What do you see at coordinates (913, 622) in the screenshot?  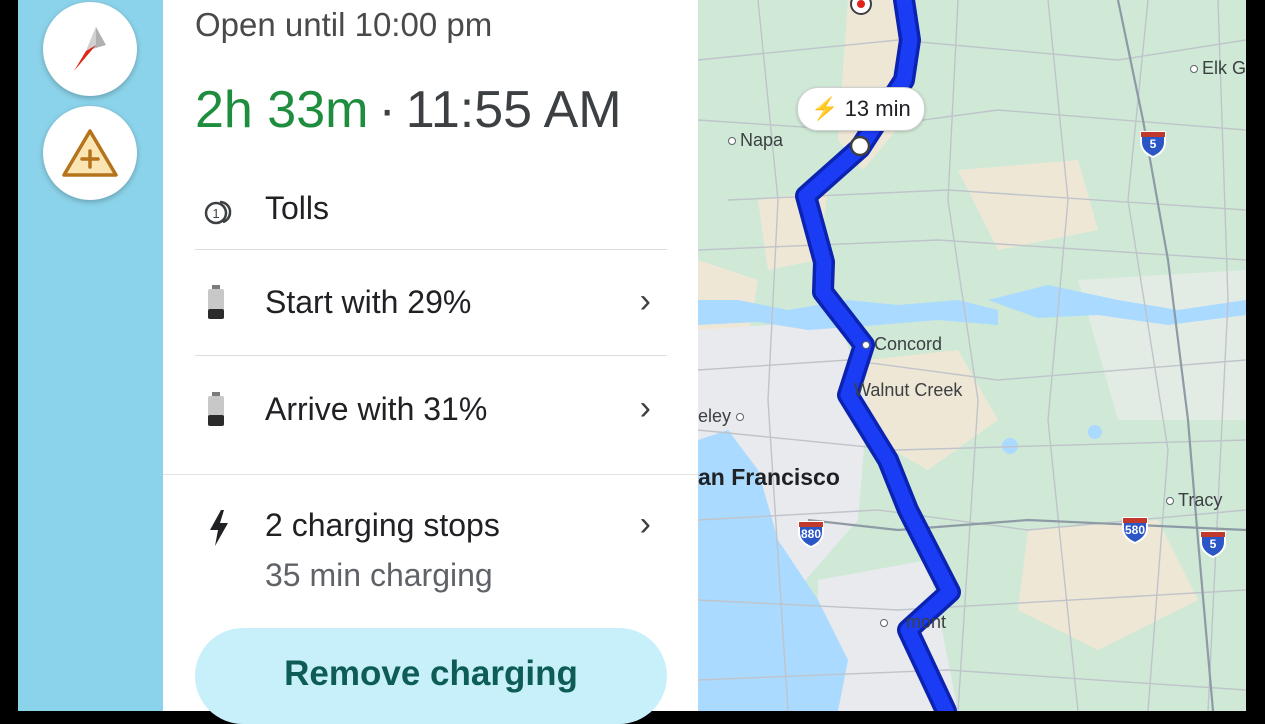 I see `city-label-fremont: mont` at bounding box center [913, 622].